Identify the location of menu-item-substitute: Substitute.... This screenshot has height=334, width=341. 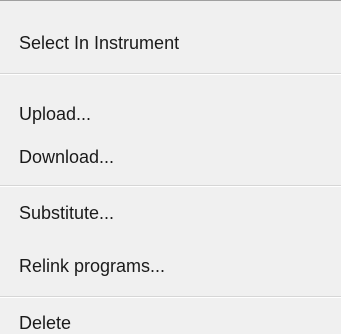
(170, 213).